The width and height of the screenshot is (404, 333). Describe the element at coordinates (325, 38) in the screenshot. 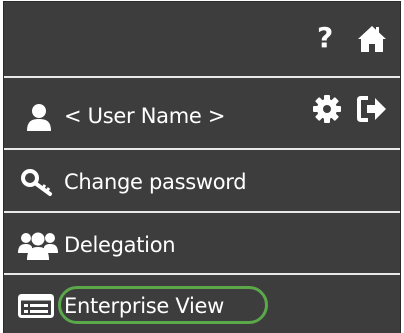

I see `help-icon: ?` at that location.